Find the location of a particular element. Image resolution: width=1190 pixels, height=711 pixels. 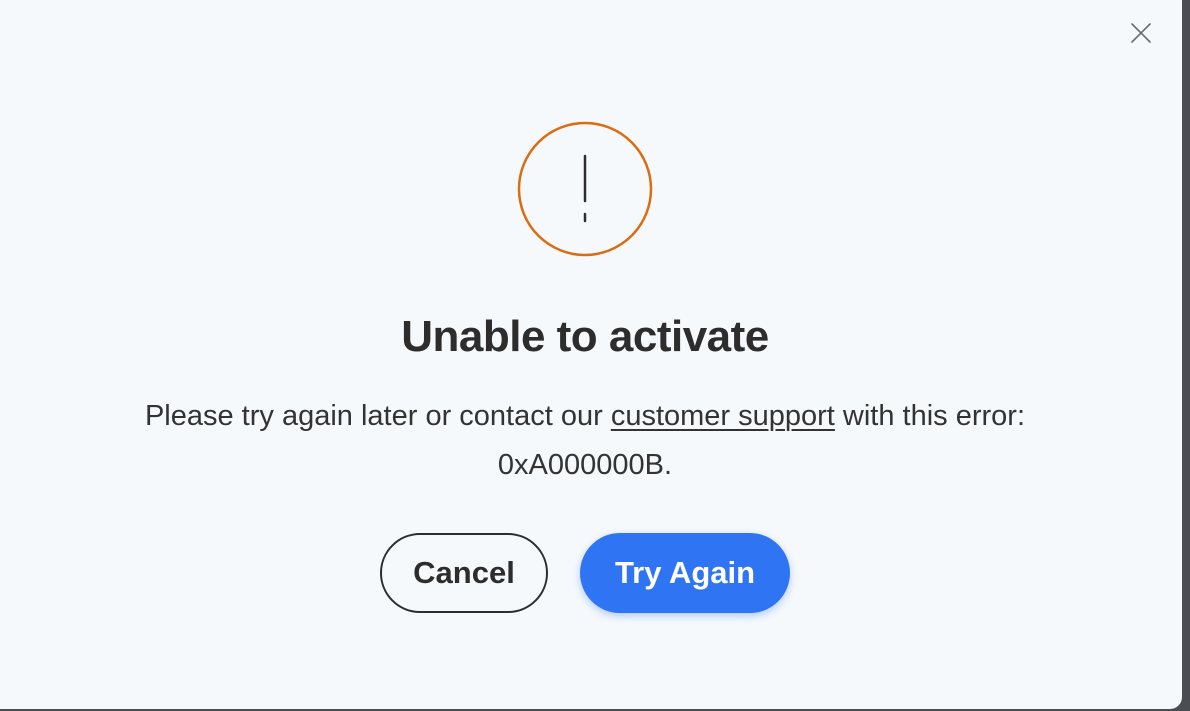

customer-support-link: customer support is located at coordinates (723, 416).